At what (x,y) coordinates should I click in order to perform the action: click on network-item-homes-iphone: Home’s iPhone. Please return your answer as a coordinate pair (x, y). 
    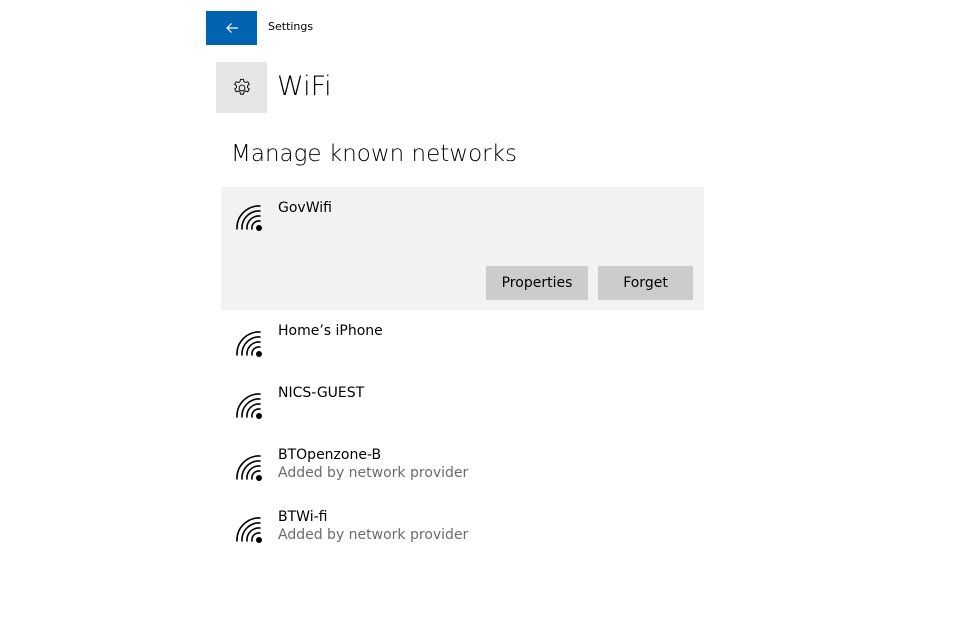
    Looking at the image, I should click on (462, 341).